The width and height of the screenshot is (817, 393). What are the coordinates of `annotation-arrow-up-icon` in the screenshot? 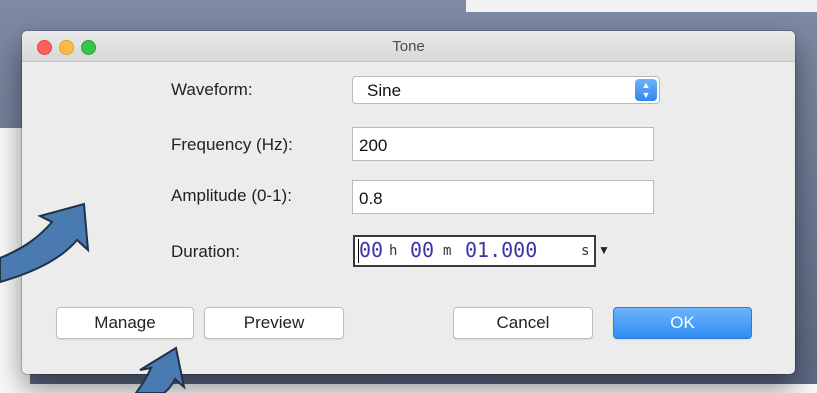 It's located at (160, 369).